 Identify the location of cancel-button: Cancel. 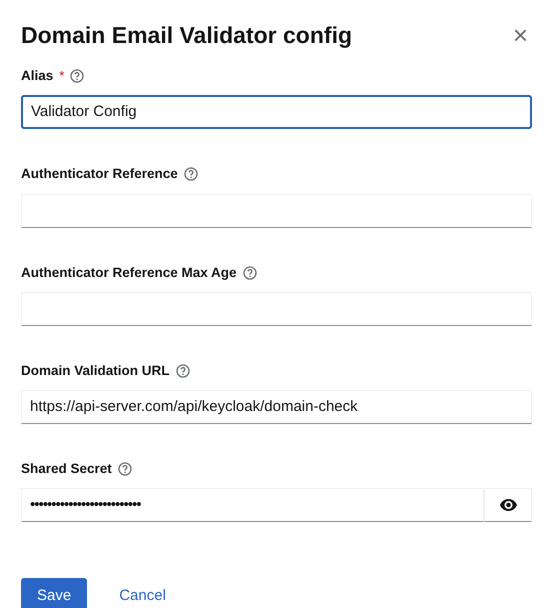
(142, 593).